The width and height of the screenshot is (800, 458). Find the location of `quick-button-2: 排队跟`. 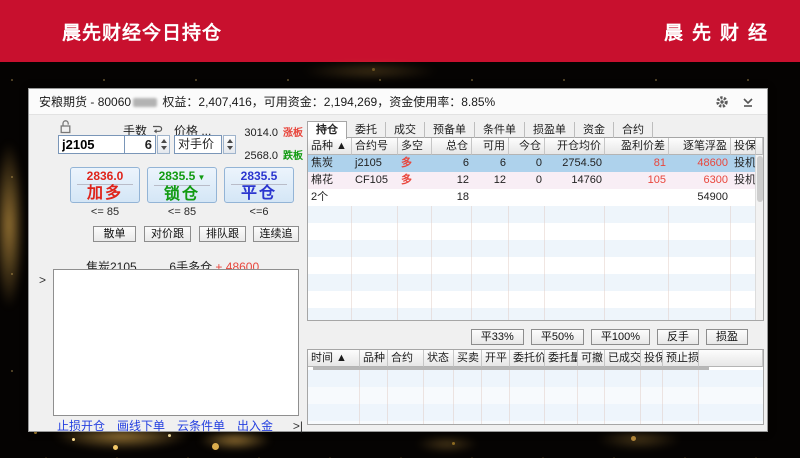

quick-button-2: 排队跟 is located at coordinates (222, 234).